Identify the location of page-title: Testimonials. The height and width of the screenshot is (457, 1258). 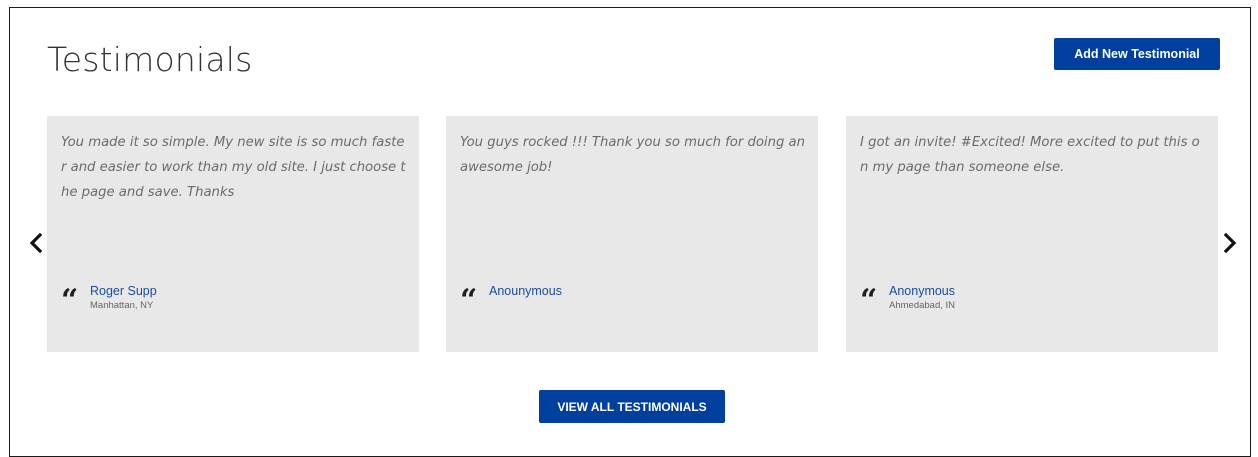
(150, 59).